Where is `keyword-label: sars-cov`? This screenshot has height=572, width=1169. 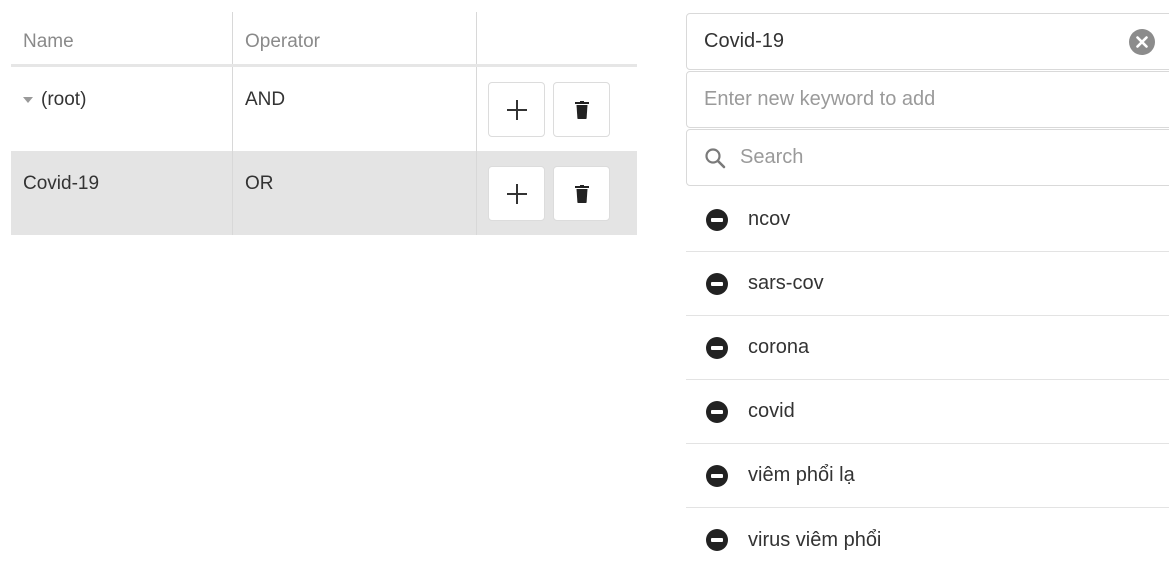 keyword-label: sars-cov is located at coordinates (786, 283).